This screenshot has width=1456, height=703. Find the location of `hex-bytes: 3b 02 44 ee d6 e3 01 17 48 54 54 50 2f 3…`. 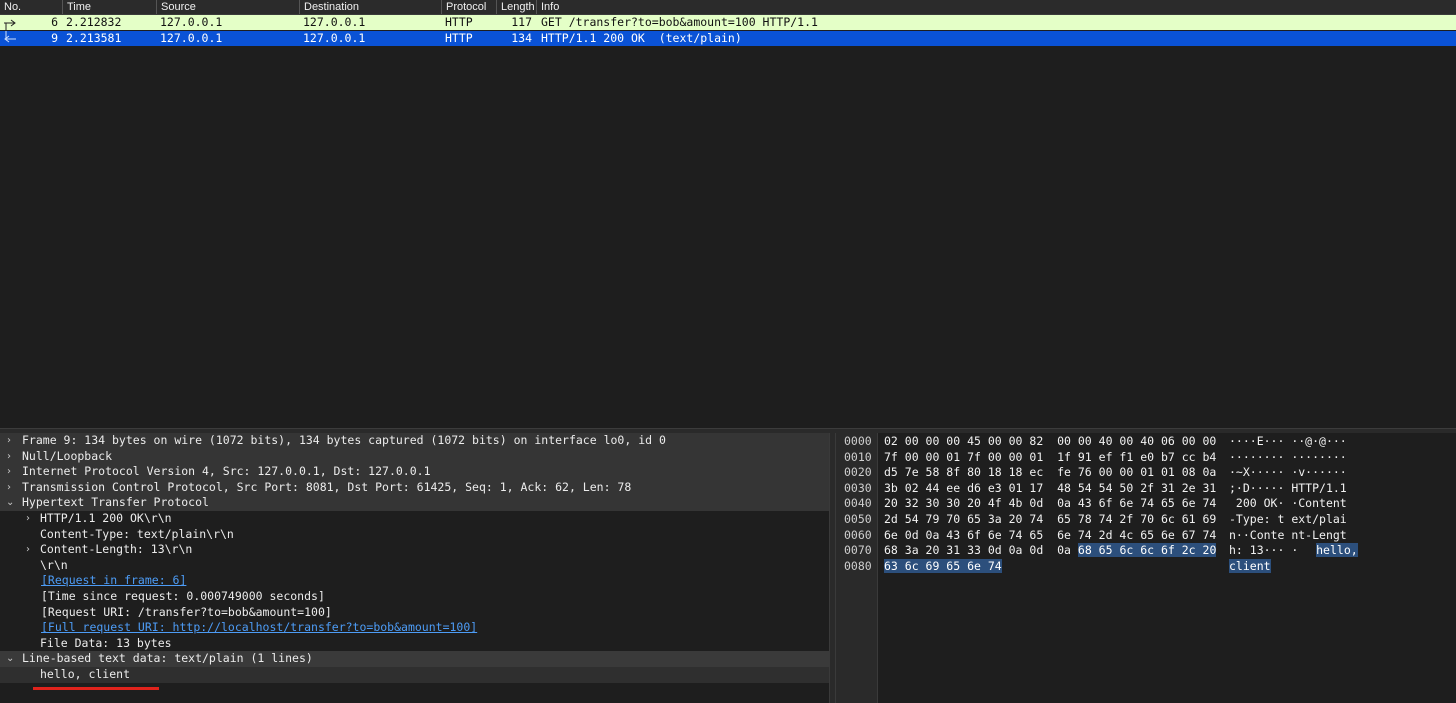

hex-bytes: 3b 02 44 ee d6 e3 01 17 48 54 54 50 2f 3… is located at coordinates (1050, 489).